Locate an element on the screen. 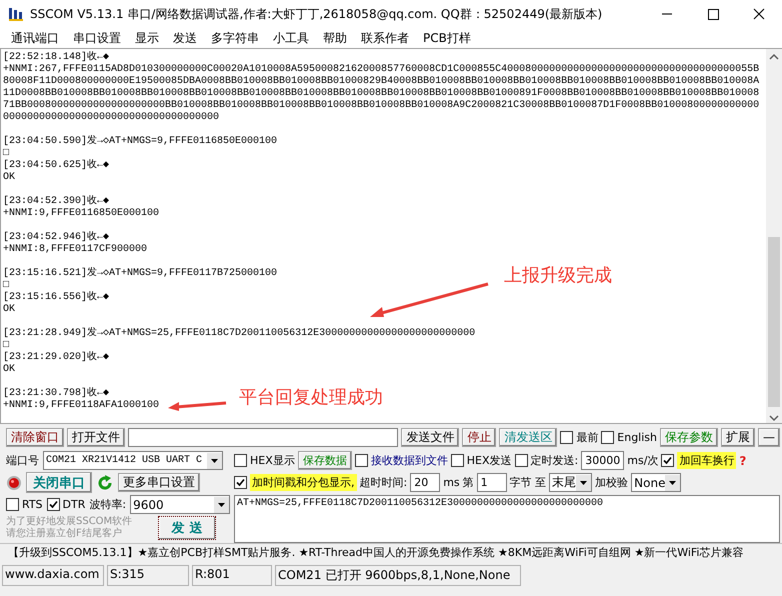  label-text: 端口号 is located at coordinates (22, 460).